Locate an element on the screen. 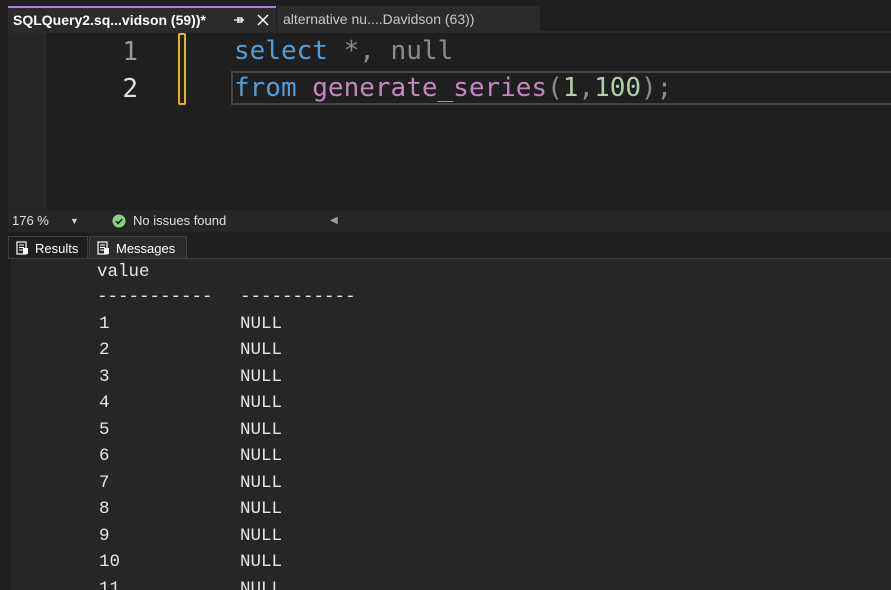 Image resolution: width=891 pixels, height=590 pixels. issues-status: No issues found is located at coordinates (179, 221).